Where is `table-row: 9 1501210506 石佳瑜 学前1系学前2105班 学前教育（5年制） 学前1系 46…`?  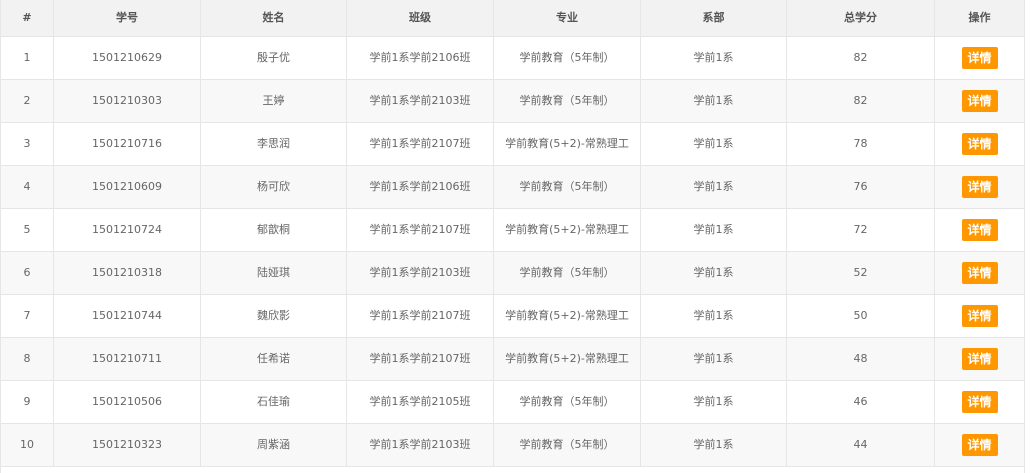 table-row: 9 1501210506 石佳瑜 学前1系学前2105班 学前教育（5年制） 学前1系 46… is located at coordinates (512, 402).